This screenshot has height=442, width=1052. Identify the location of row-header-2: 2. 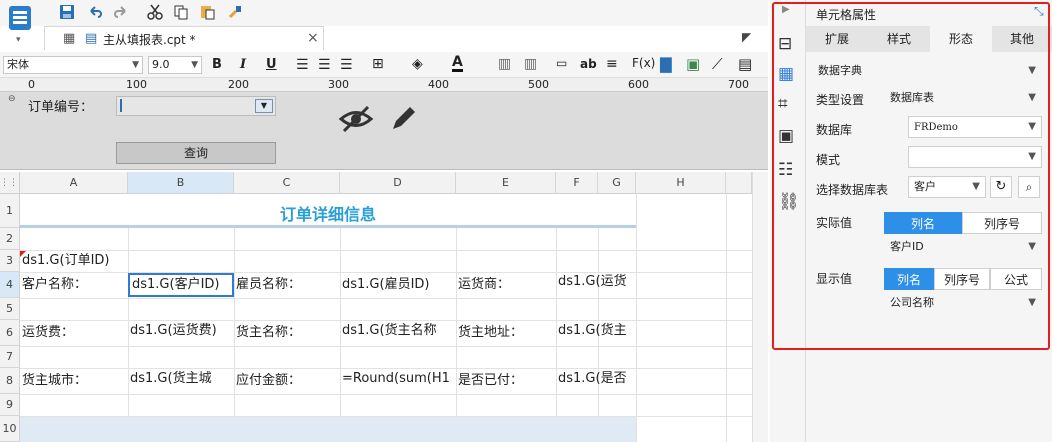
(10, 239).